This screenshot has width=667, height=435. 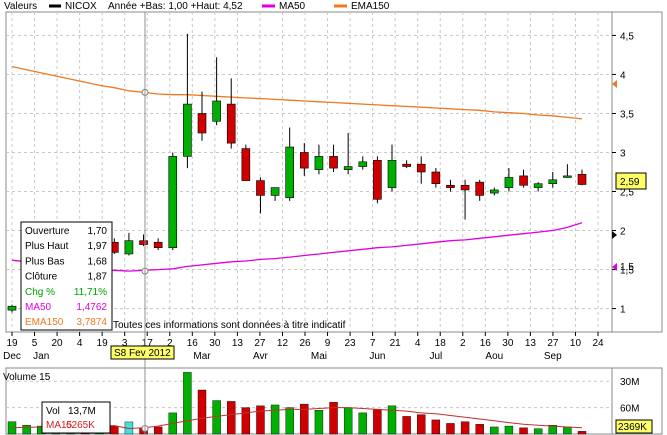 I want to click on legend-ma50: MA50, so click(x=292, y=6).